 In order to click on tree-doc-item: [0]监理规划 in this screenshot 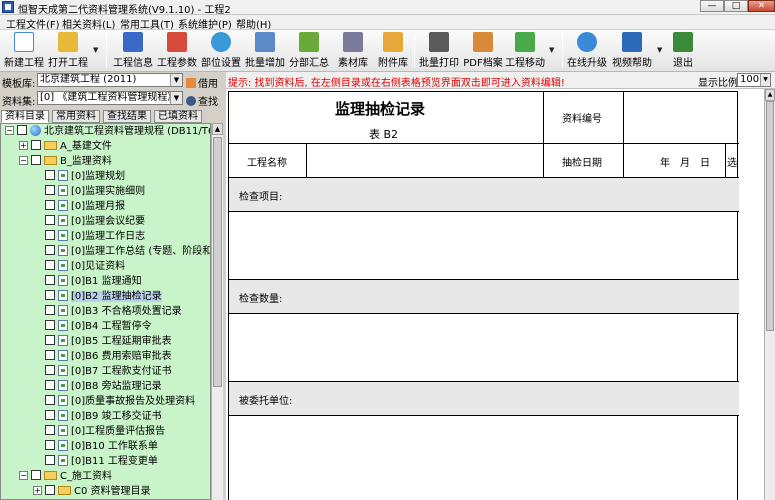, I will do `click(85, 176)`.